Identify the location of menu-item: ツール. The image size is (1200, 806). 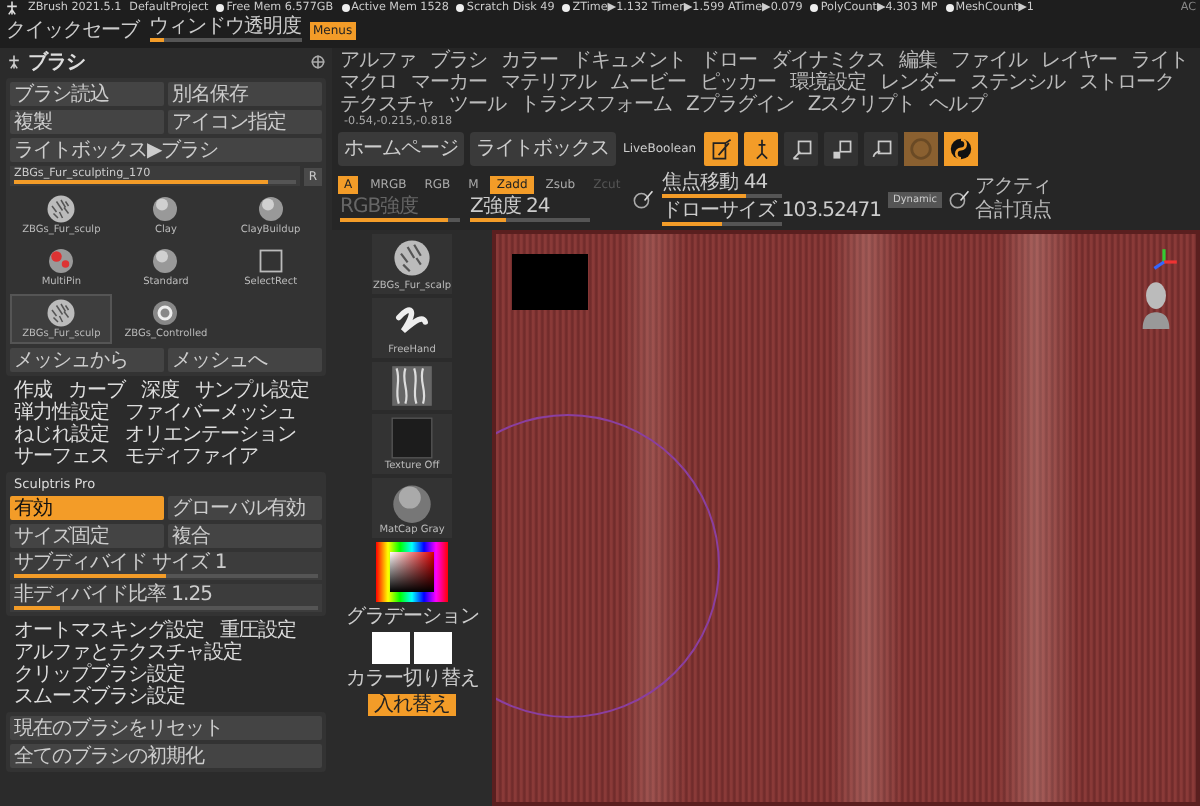
(477, 105).